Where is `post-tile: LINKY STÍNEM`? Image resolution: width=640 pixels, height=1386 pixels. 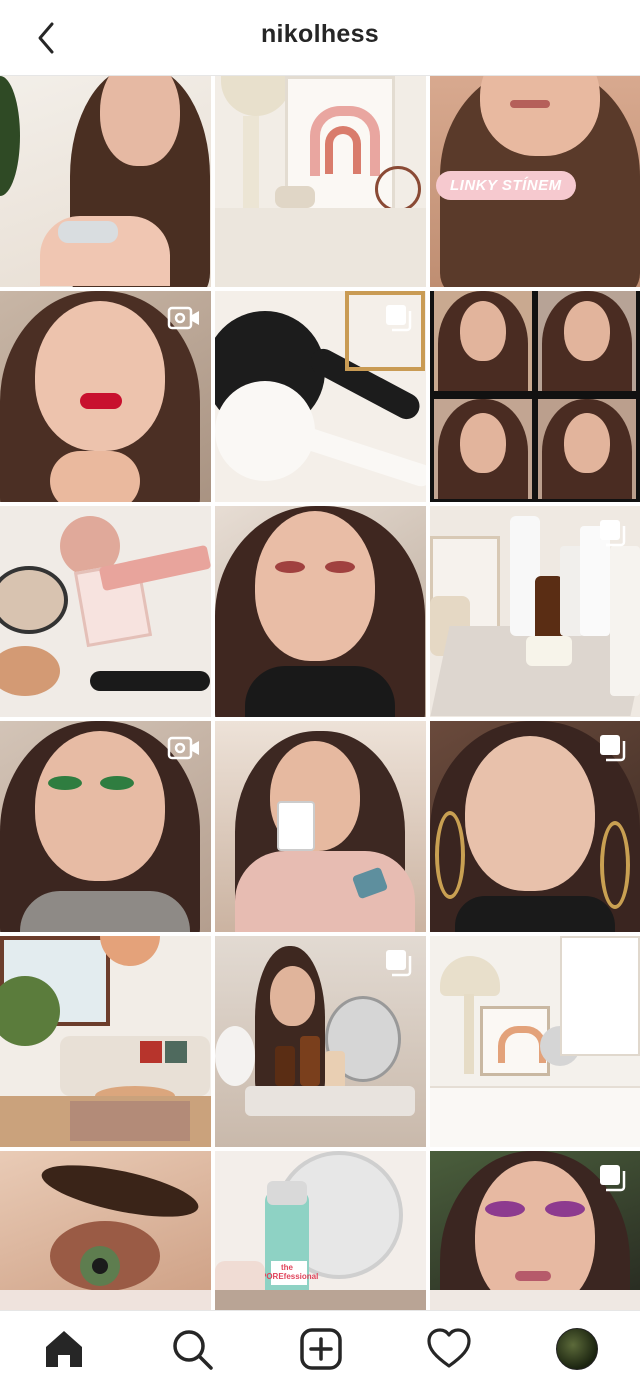 post-tile: LINKY STÍNEM is located at coordinates (535, 181).